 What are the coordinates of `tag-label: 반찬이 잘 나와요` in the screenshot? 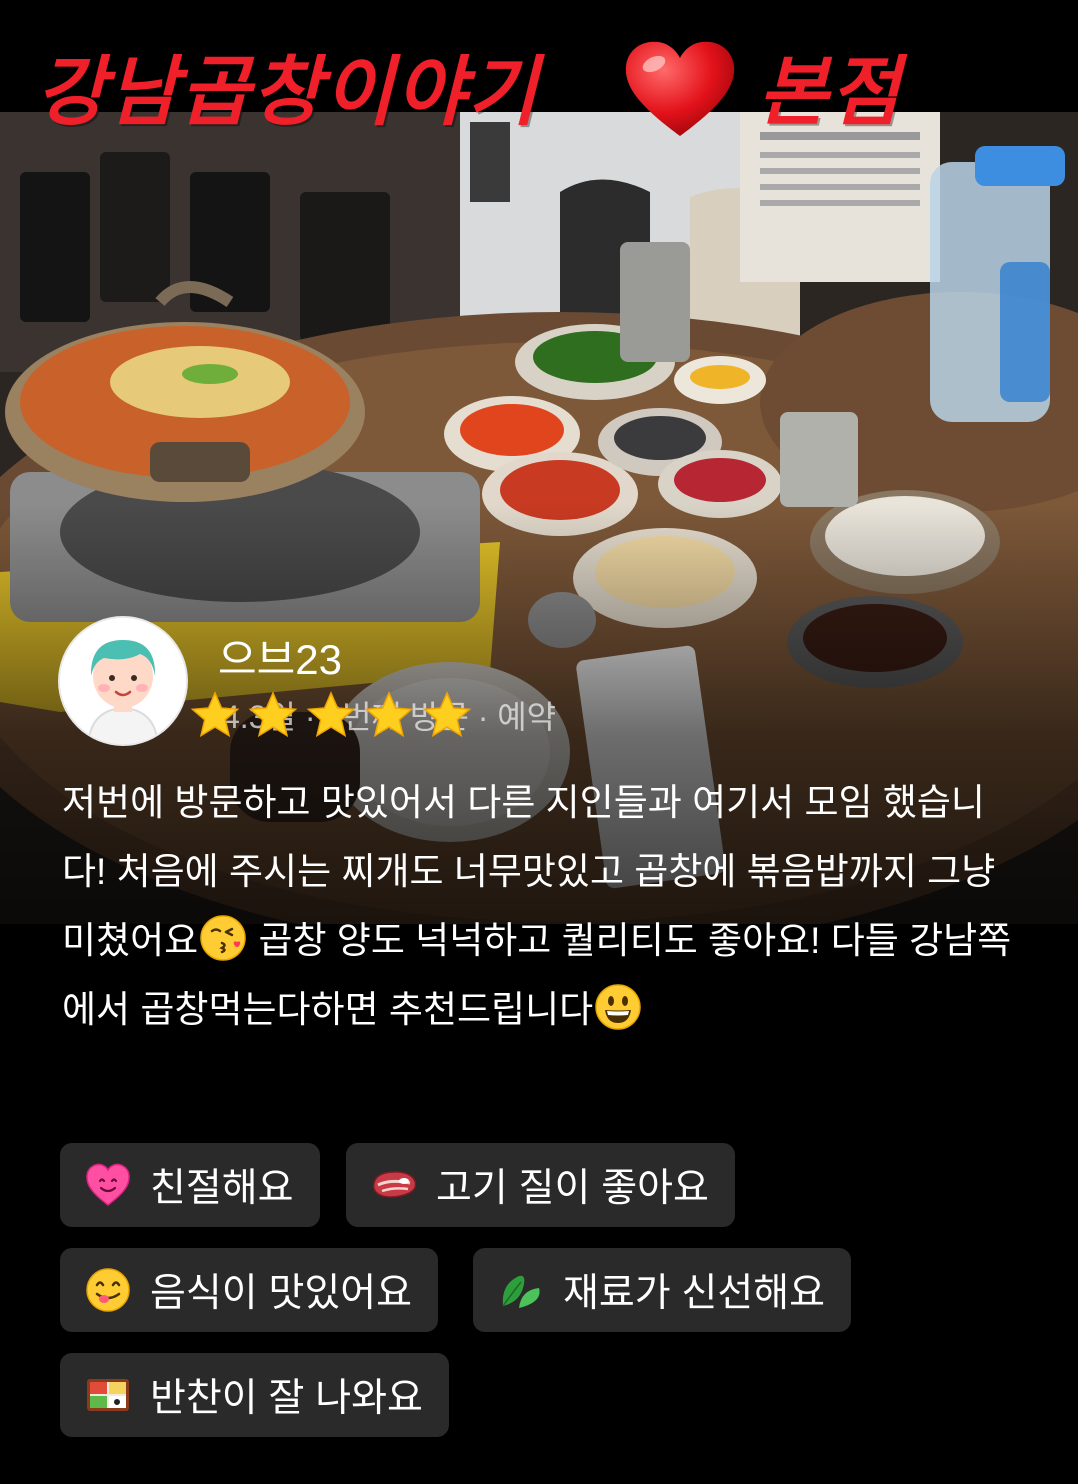 It's located at (286, 1398).